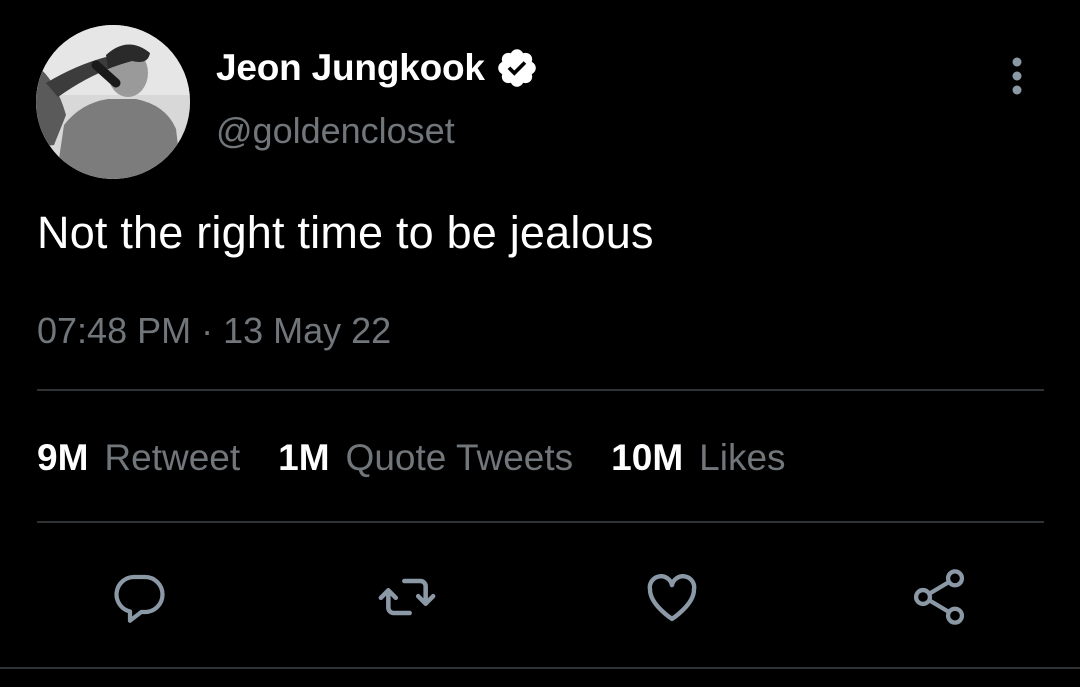 The width and height of the screenshot is (1080, 687). Describe the element at coordinates (647, 457) in the screenshot. I see `stat-count: 10M` at that location.